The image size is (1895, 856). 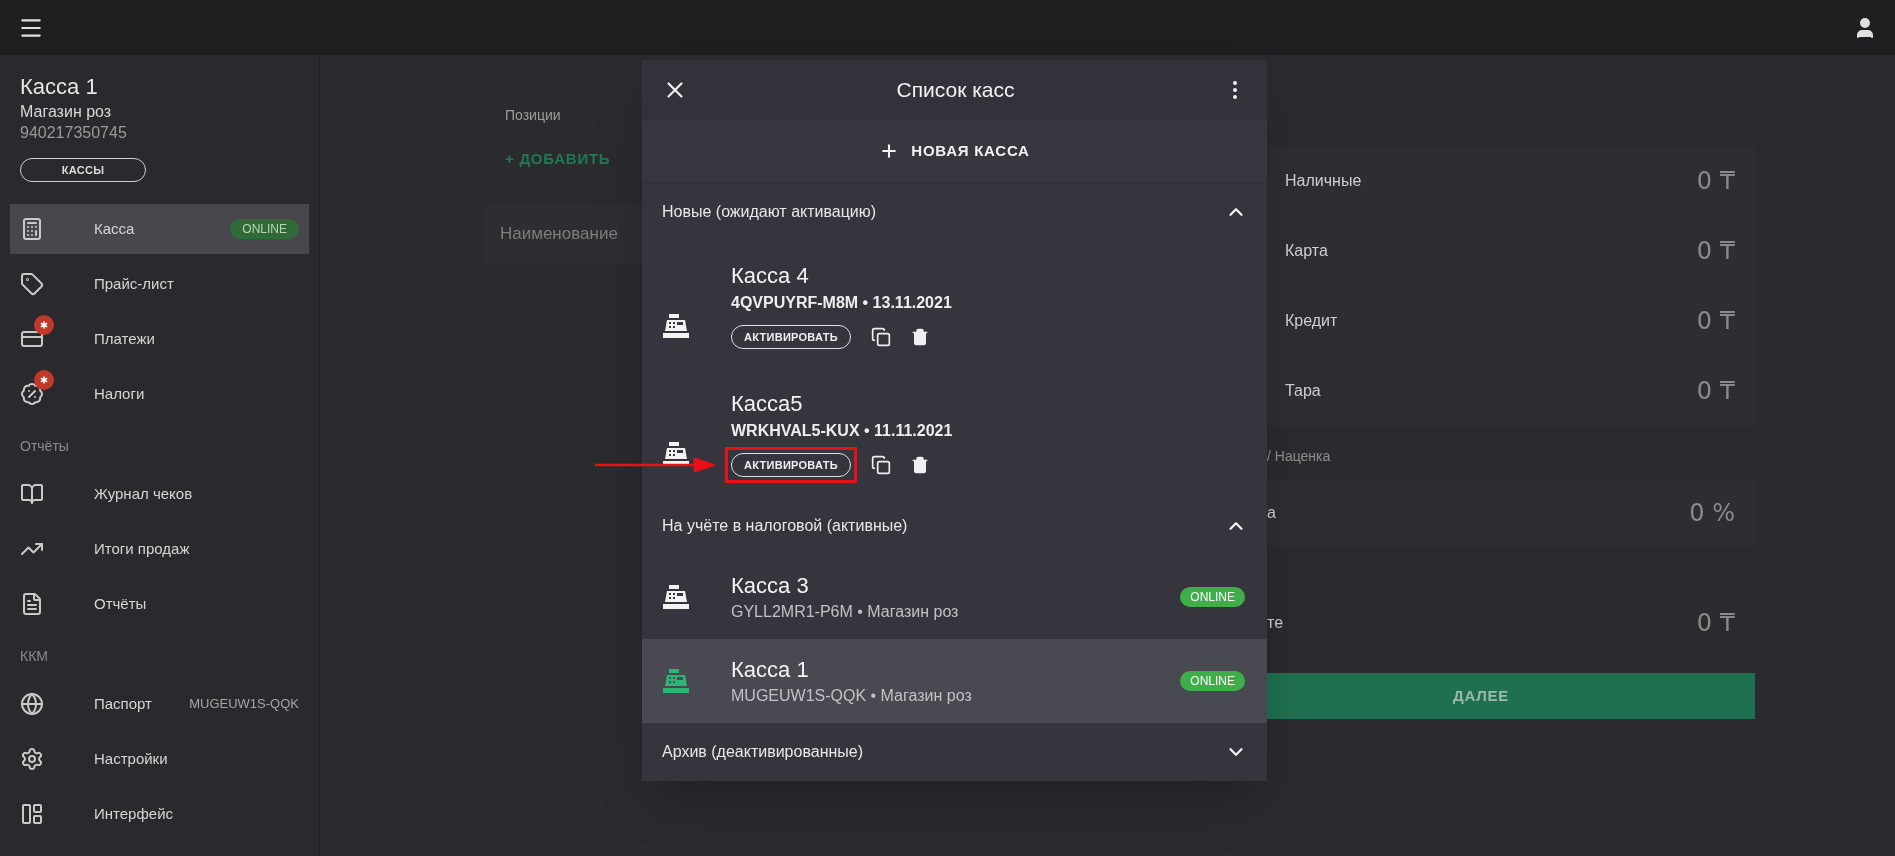 What do you see at coordinates (954, 433) in the screenshot?
I see `register-item: Касса5 WRKHVAL5-KUX • 11.11.2021 АКТИВИРОВАТЬ` at bounding box center [954, 433].